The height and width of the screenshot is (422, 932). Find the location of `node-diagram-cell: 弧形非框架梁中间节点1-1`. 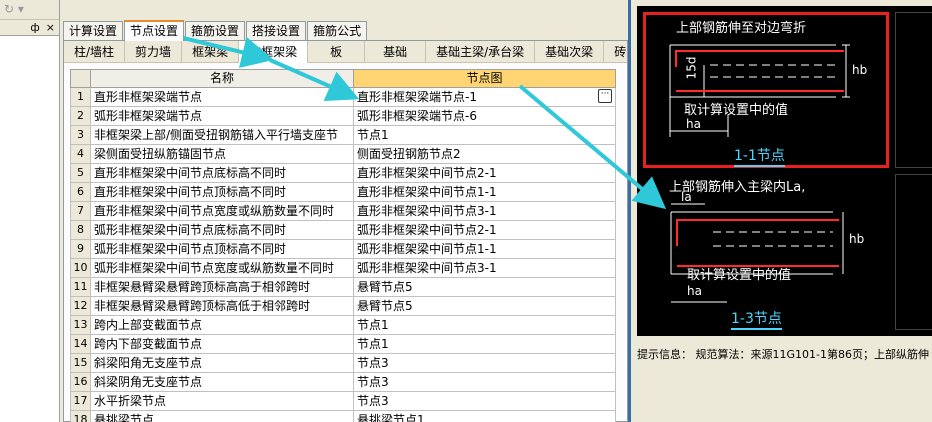

node-diagram-cell: 弧形非框架梁中间节点1-1 is located at coordinates (485, 249).